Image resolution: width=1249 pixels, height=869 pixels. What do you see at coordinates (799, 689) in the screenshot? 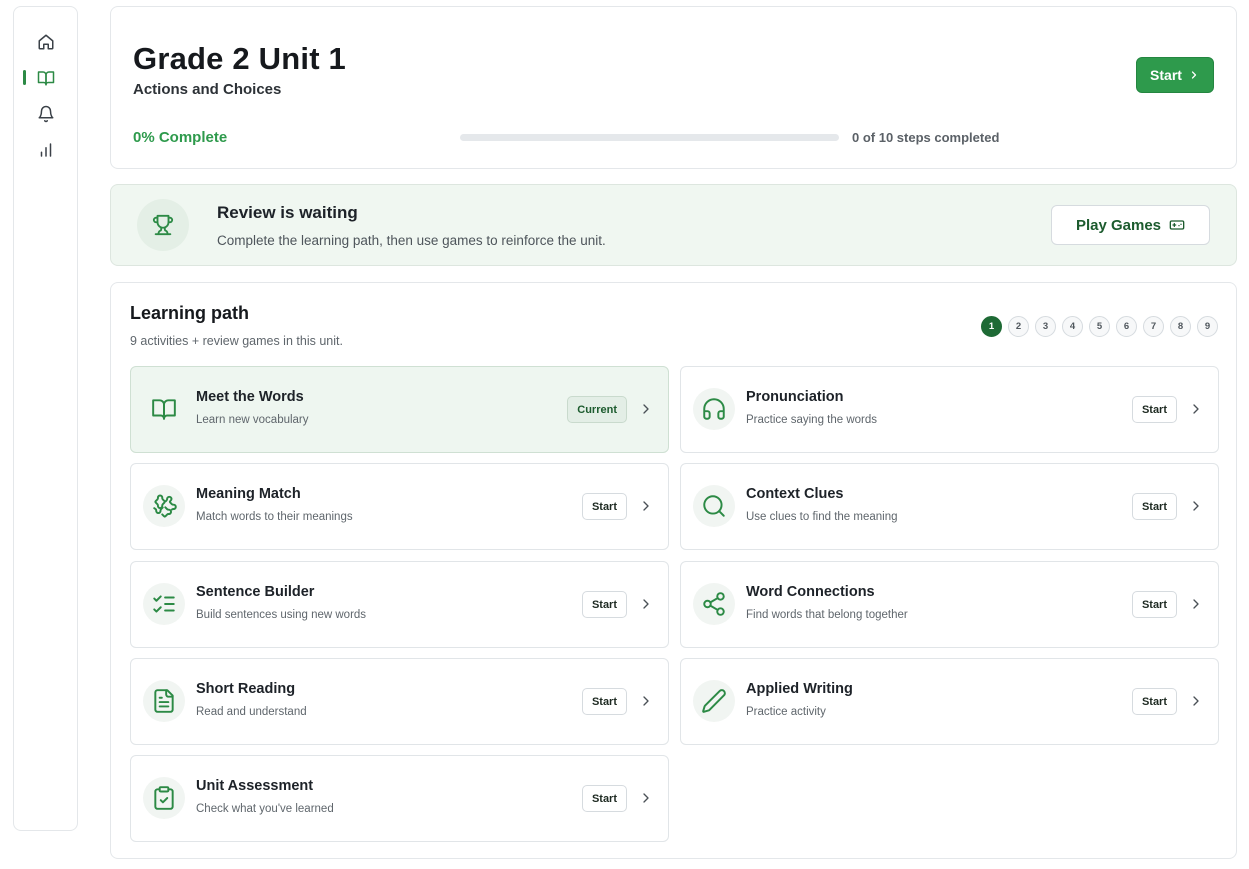
I see `activity-title: Applied Writing` at bounding box center [799, 689].